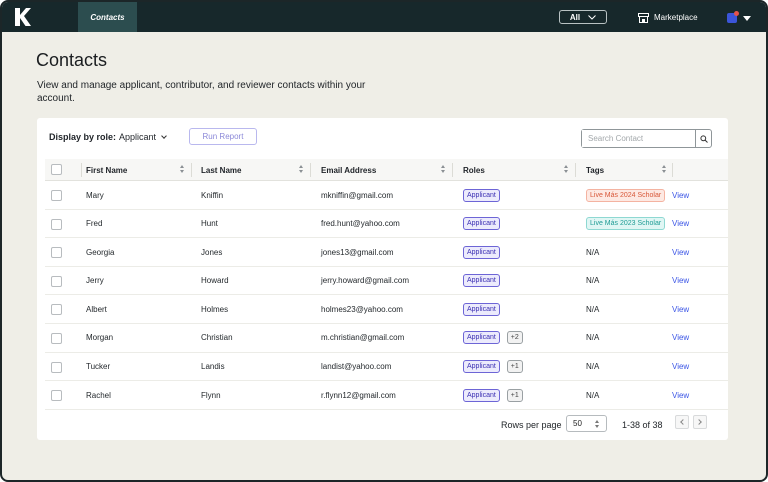 The height and width of the screenshot is (482, 768). I want to click on previous-page-button, so click(682, 422).